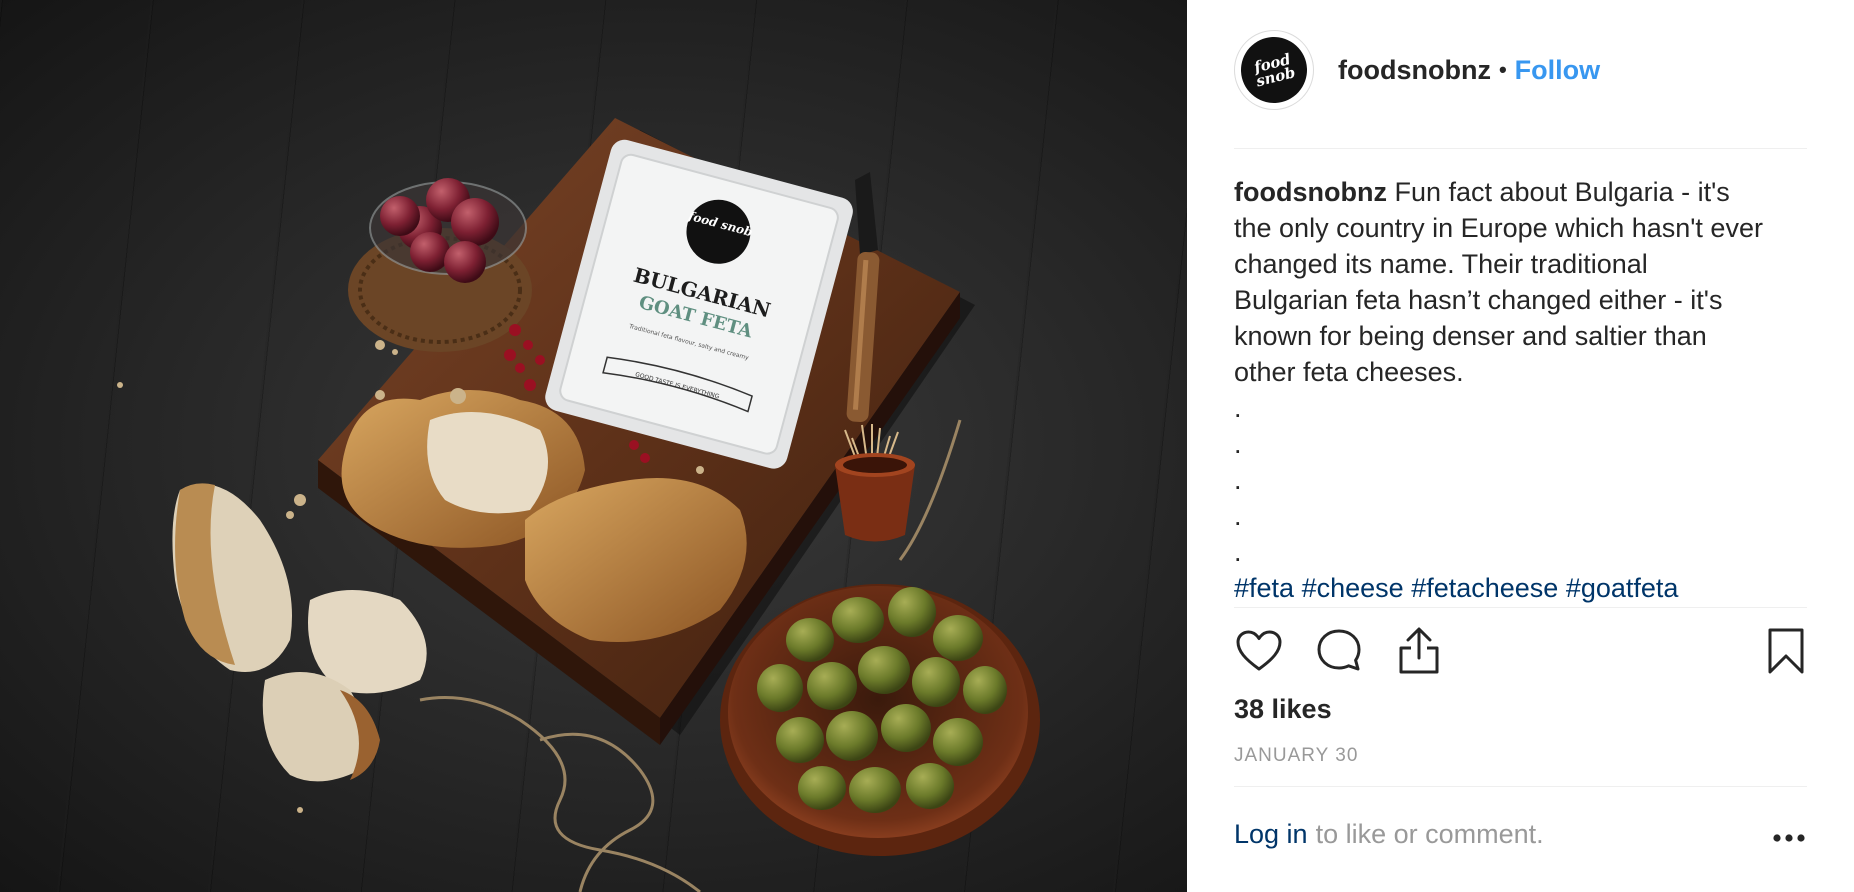  Describe the element at coordinates (1520, 148) in the screenshot. I see `header-divider` at that location.